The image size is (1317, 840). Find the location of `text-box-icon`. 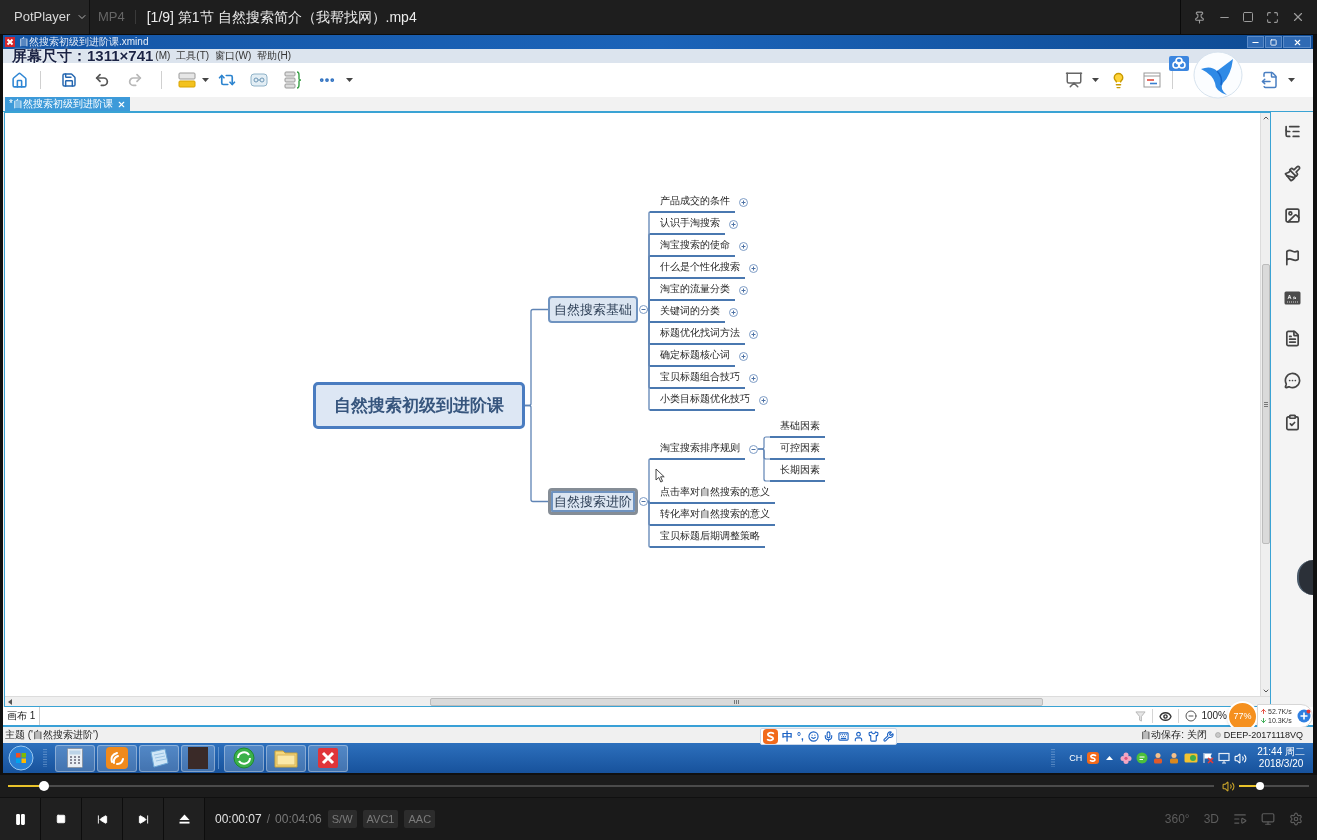

text-box-icon is located at coordinates (1292, 298).